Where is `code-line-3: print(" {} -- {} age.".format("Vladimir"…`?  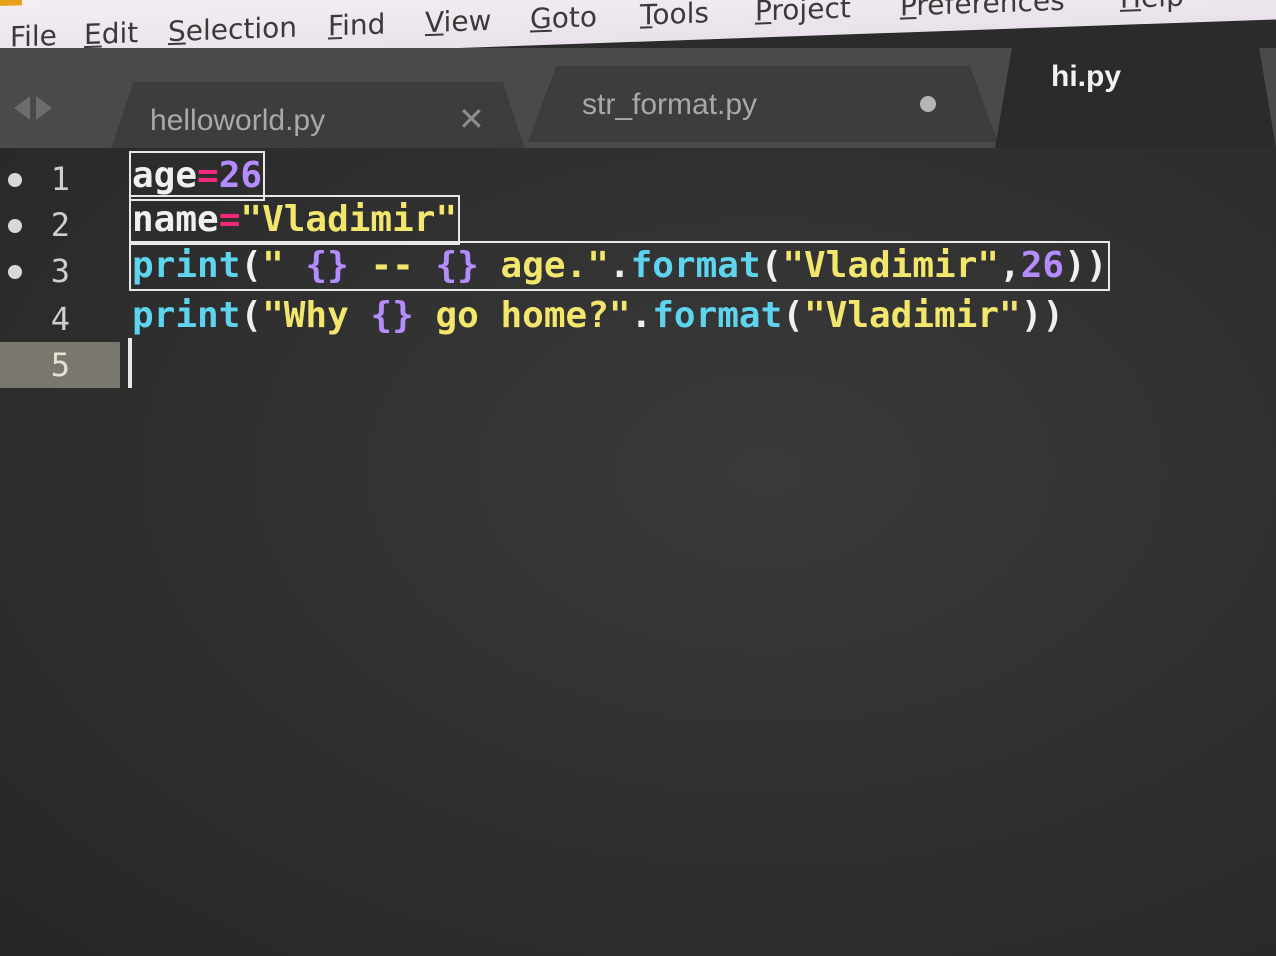
code-line-3: print(" {} -- {} age.".format("Vladimir"… is located at coordinates (619, 266).